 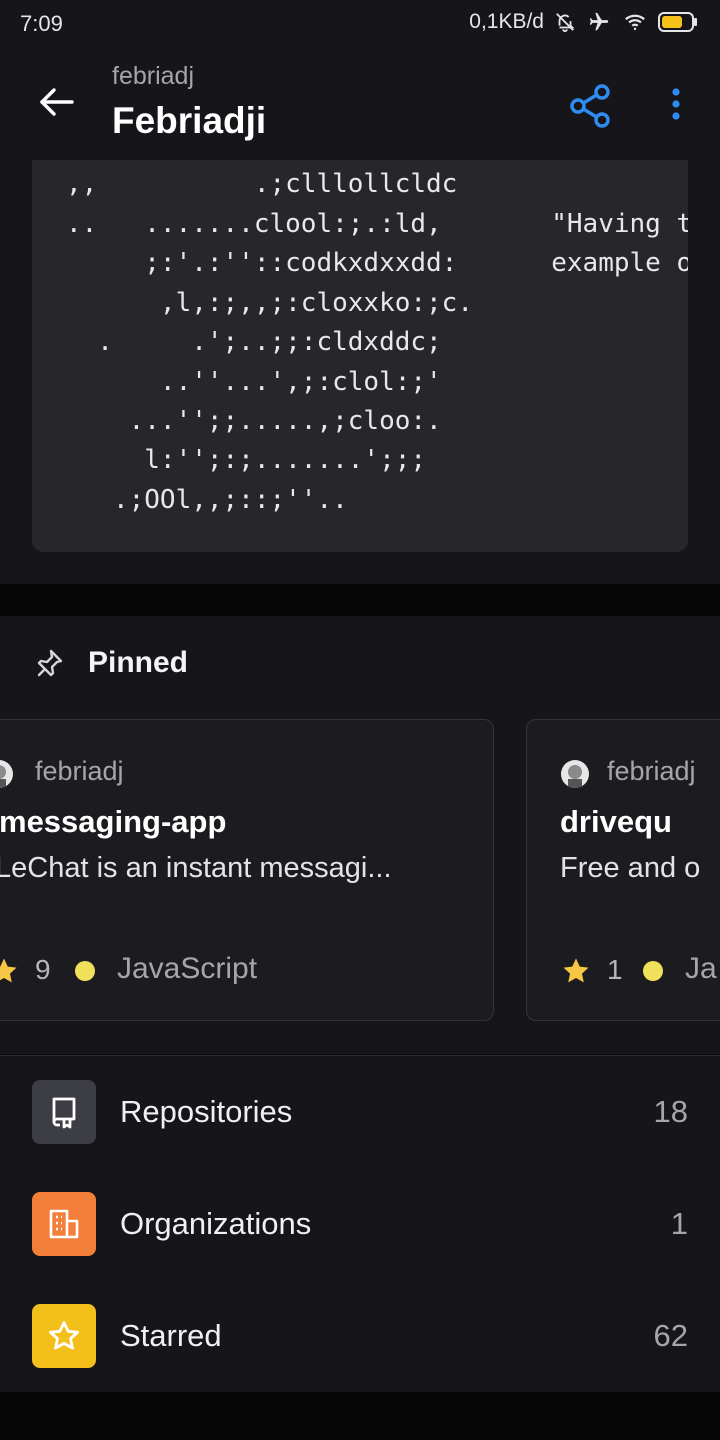 I want to click on repo-name: messaging-app, so click(x=113, y=821).